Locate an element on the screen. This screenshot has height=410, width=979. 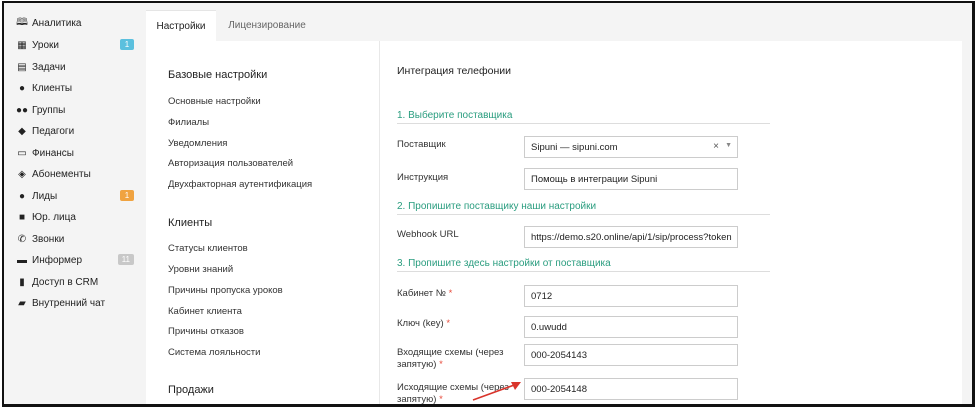
link-client-cabinet: Кабинет клиента is located at coordinates (205, 311).